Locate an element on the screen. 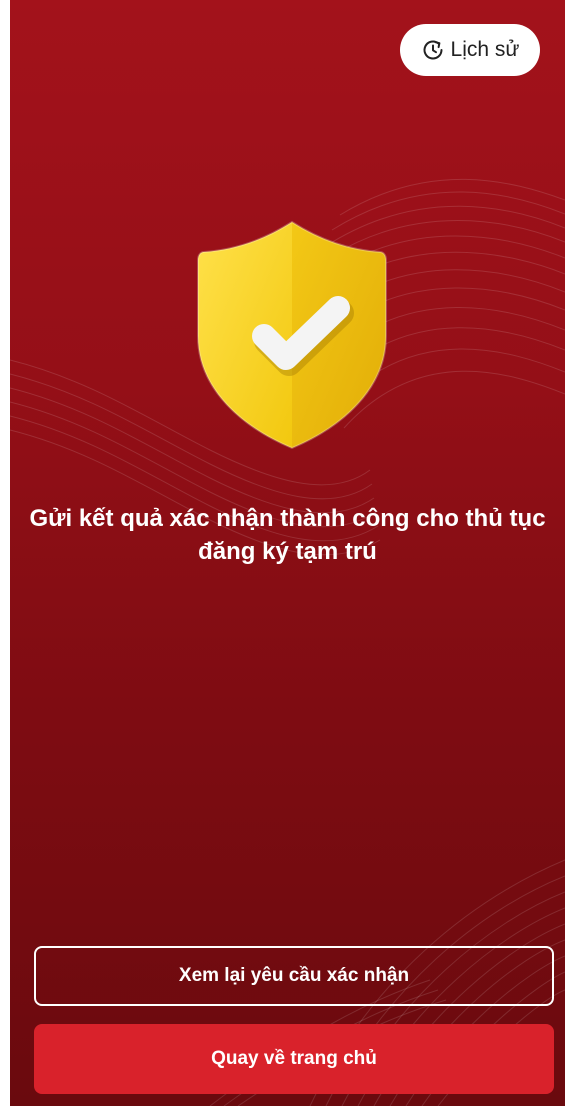 The height and width of the screenshot is (1106, 571). history-button: Lịch sử is located at coordinates (470, 50).